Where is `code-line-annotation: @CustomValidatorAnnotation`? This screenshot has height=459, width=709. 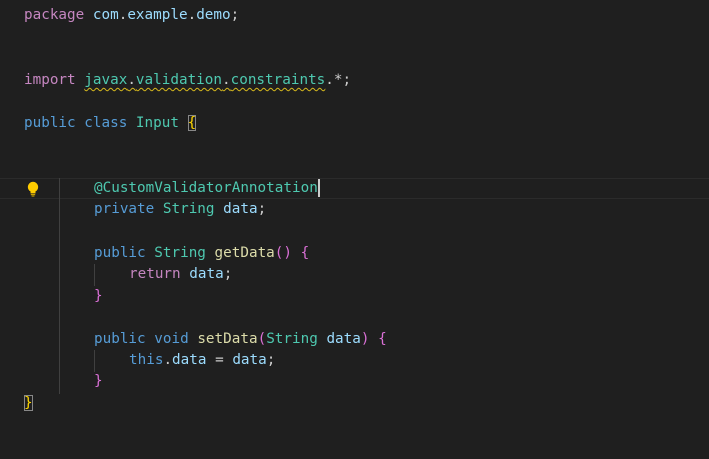 code-line-annotation: @CustomValidatorAnnotation is located at coordinates (207, 189).